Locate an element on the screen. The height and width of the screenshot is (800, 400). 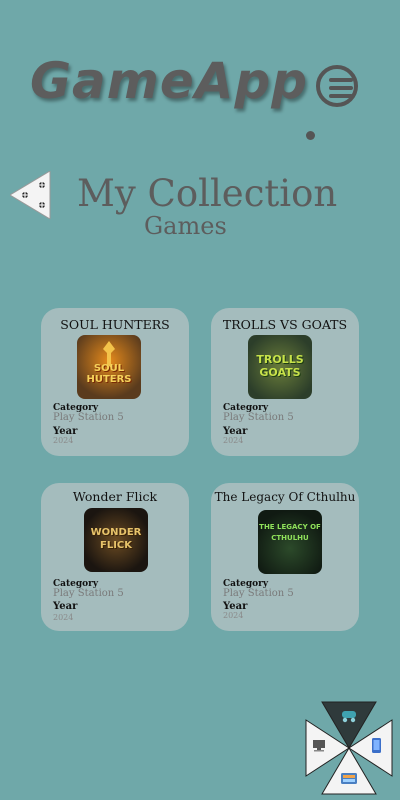
back-arrow-icon is located at coordinates (30, 195).